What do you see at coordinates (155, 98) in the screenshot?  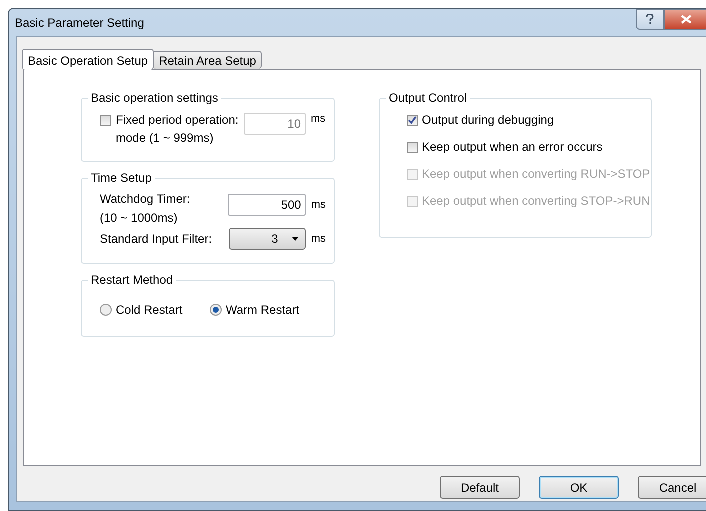 I see `group-title: Basic operation settings` at bounding box center [155, 98].